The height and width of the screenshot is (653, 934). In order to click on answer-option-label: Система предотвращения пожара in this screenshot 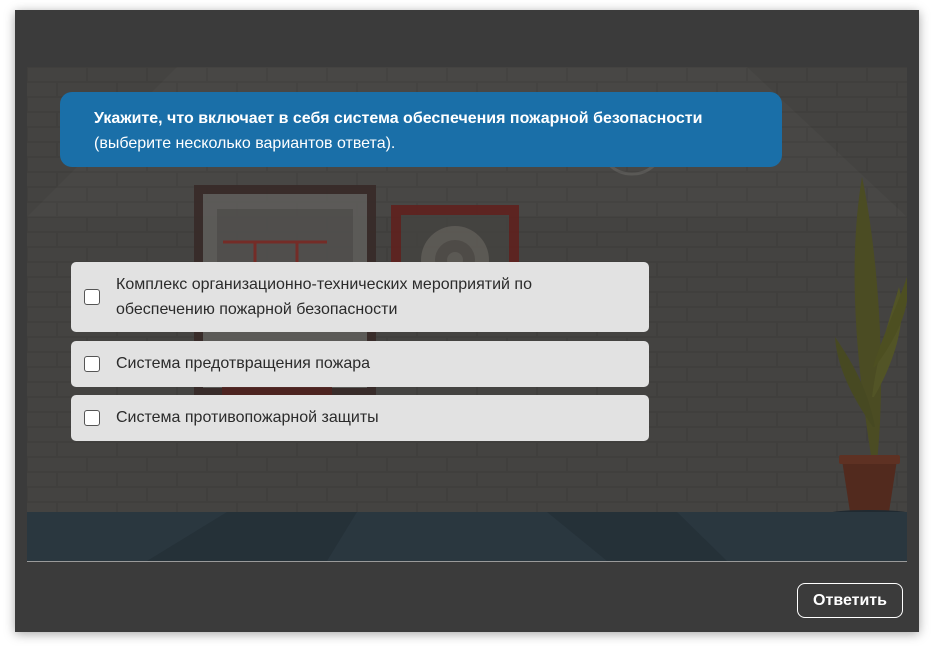, I will do `click(243, 363)`.